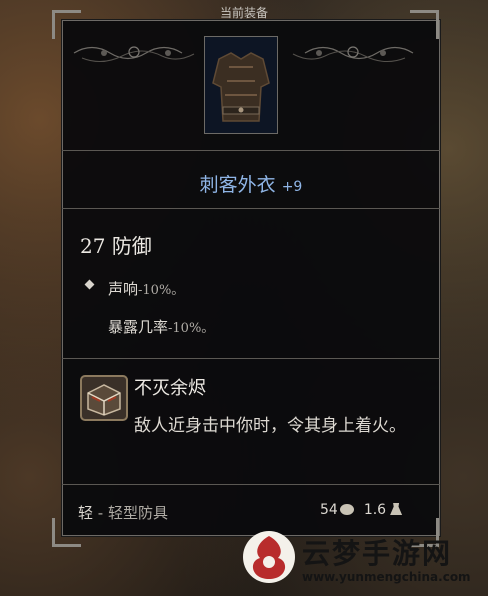 This screenshot has height=596, width=488. What do you see at coordinates (131, 246) in the screenshot?
I see `armor-label: 防御` at bounding box center [131, 246].